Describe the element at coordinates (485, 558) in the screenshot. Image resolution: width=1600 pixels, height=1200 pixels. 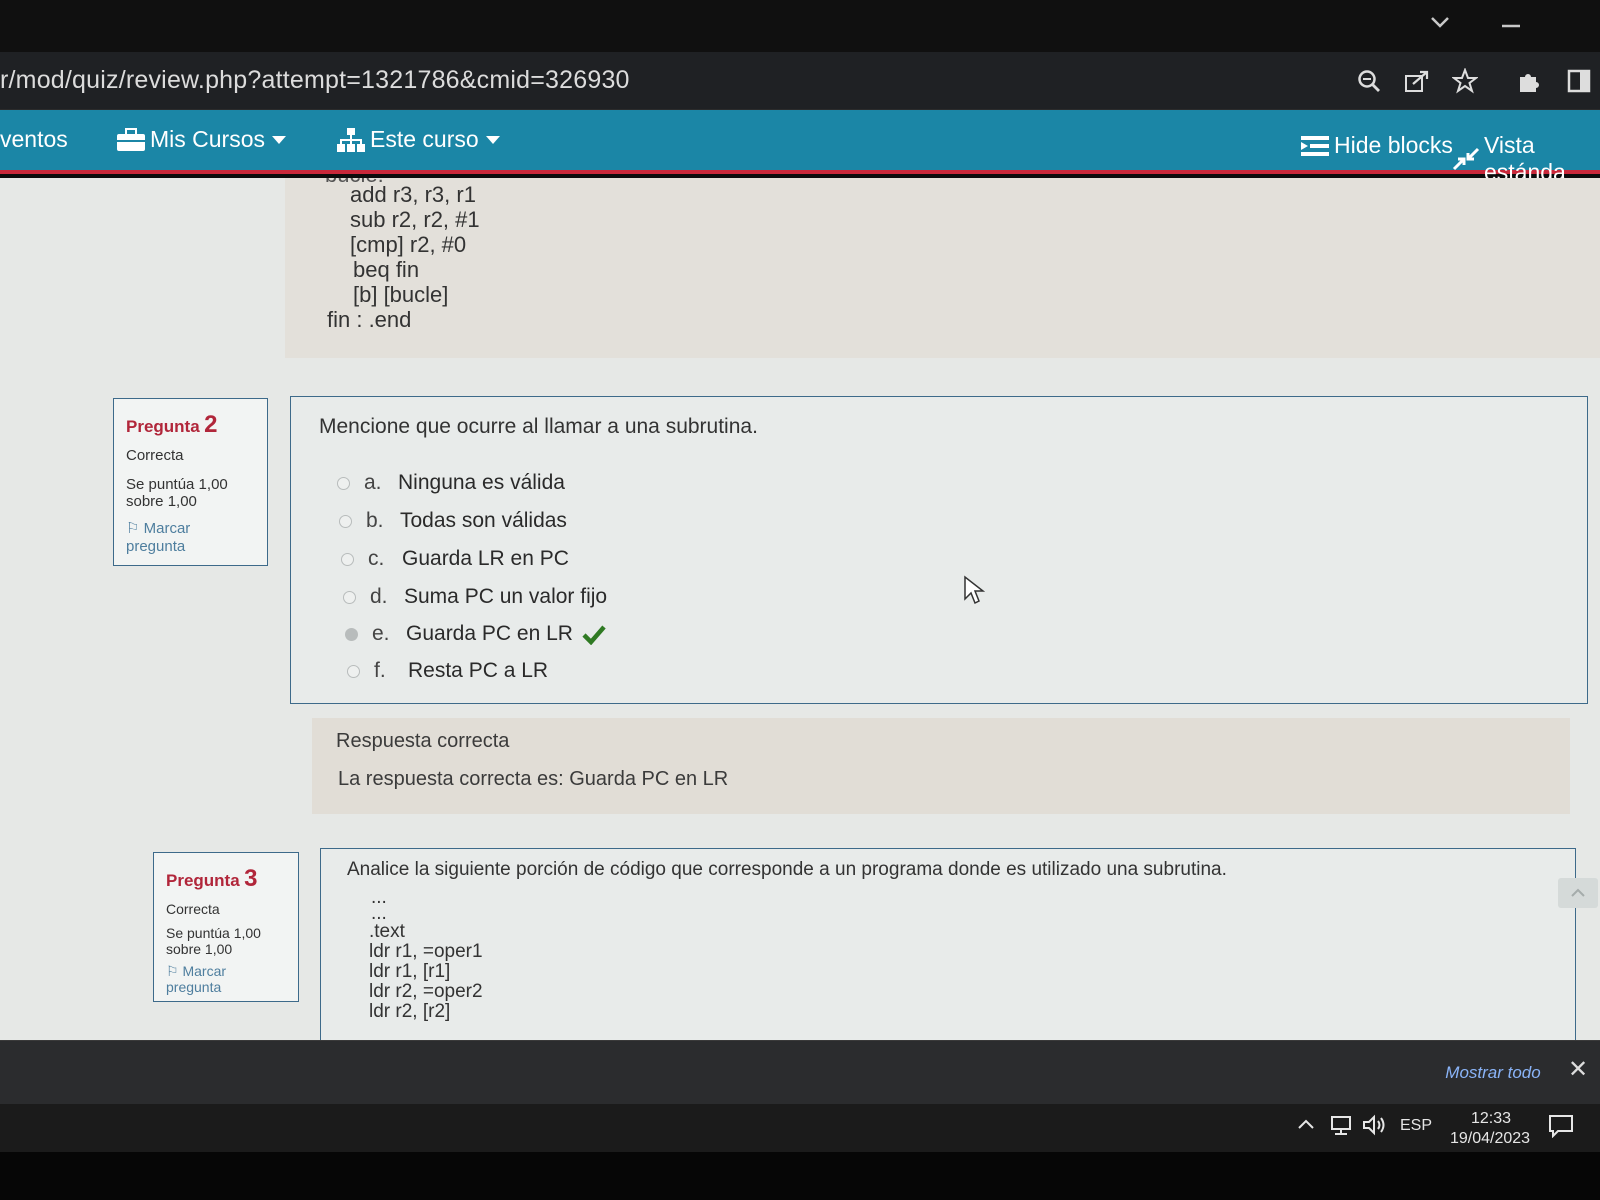
I see `answer-text: Guarda LR en PC` at that location.